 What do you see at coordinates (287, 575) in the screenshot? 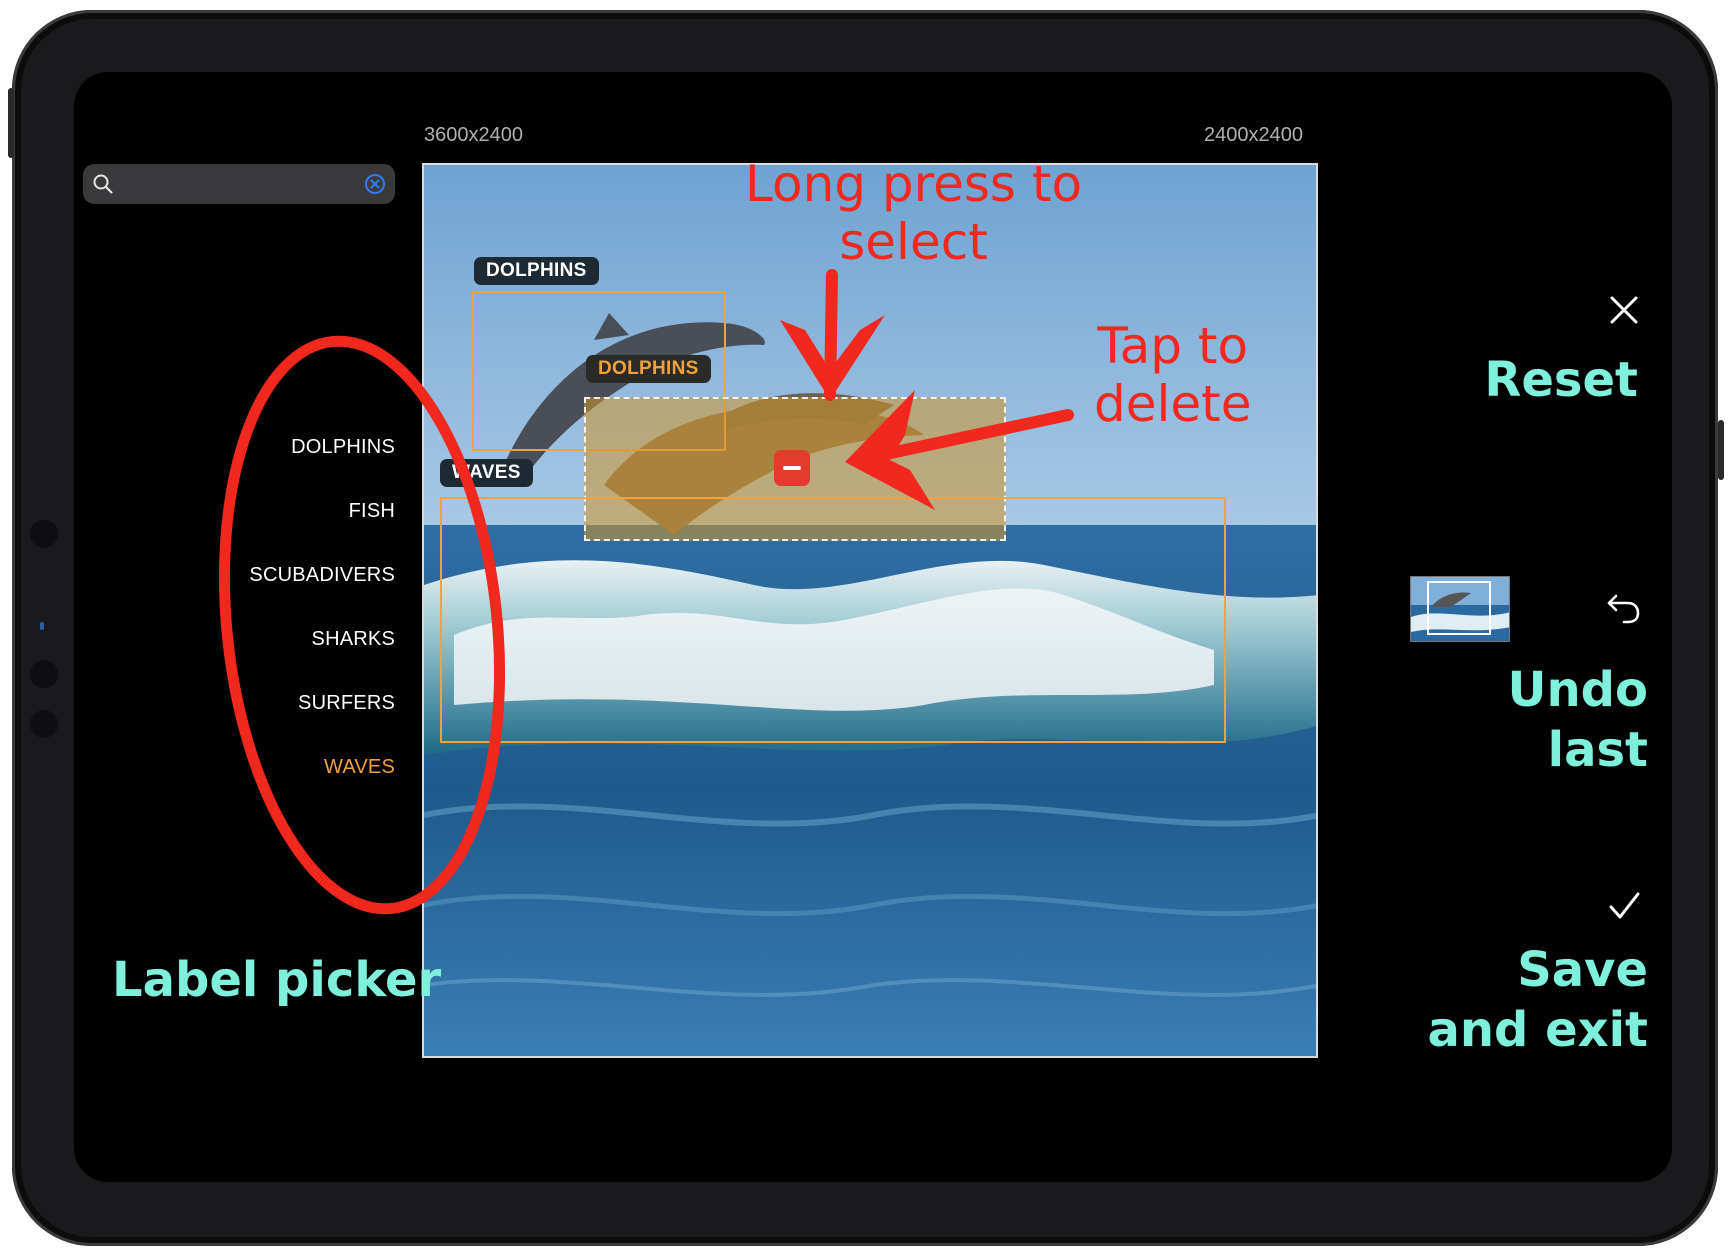
I see `label-item-scubadivers: SCUBADIVERS` at bounding box center [287, 575].